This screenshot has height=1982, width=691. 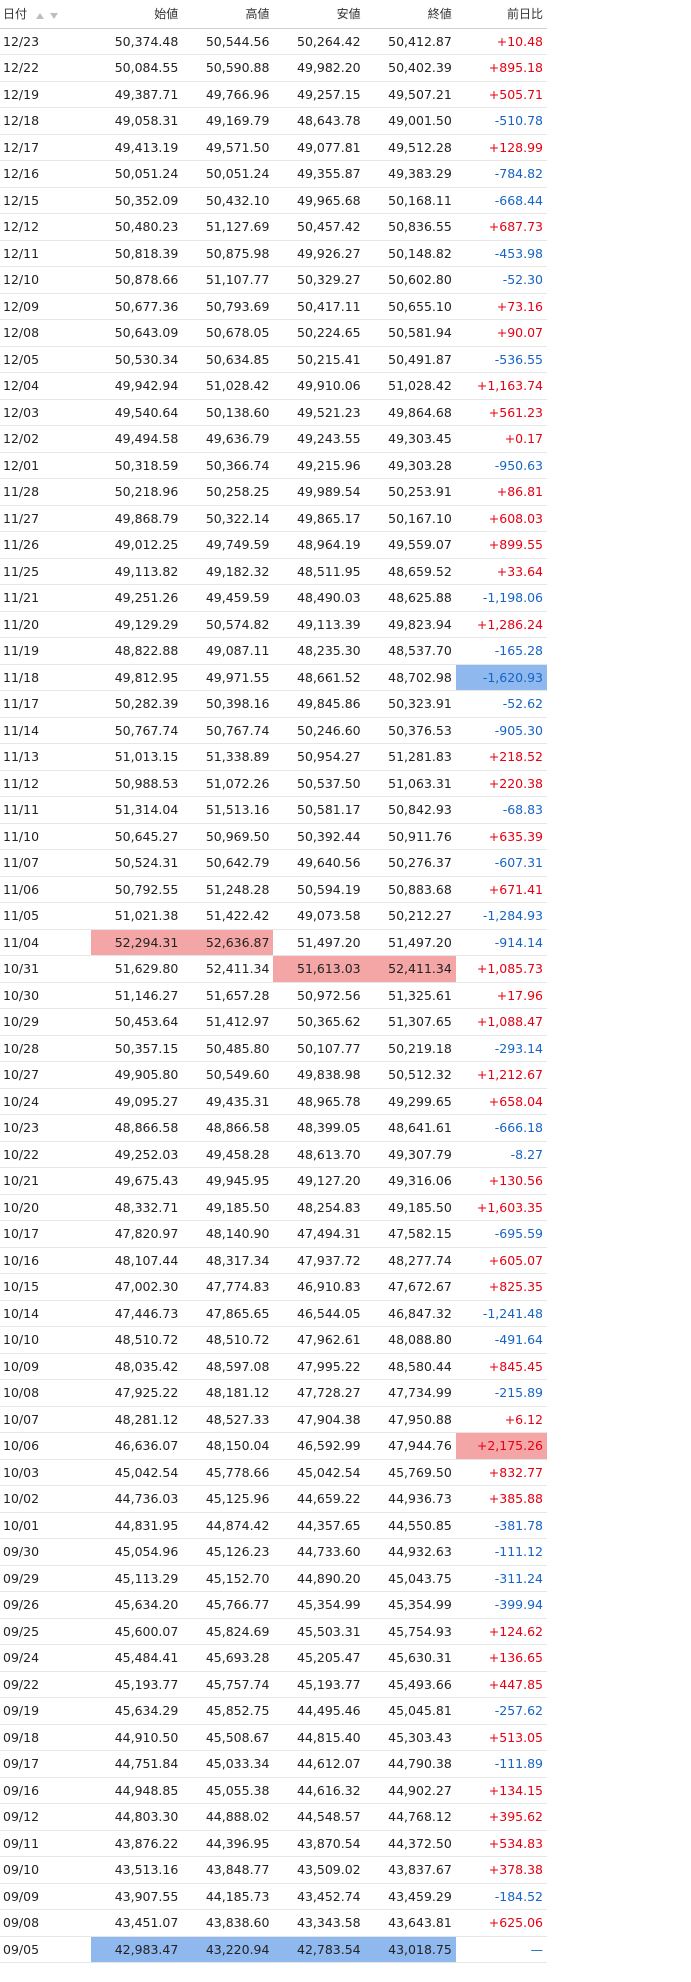 What do you see at coordinates (319, 1605) in the screenshot?
I see `low-cell: 45,354.99` at bounding box center [319, 1605].